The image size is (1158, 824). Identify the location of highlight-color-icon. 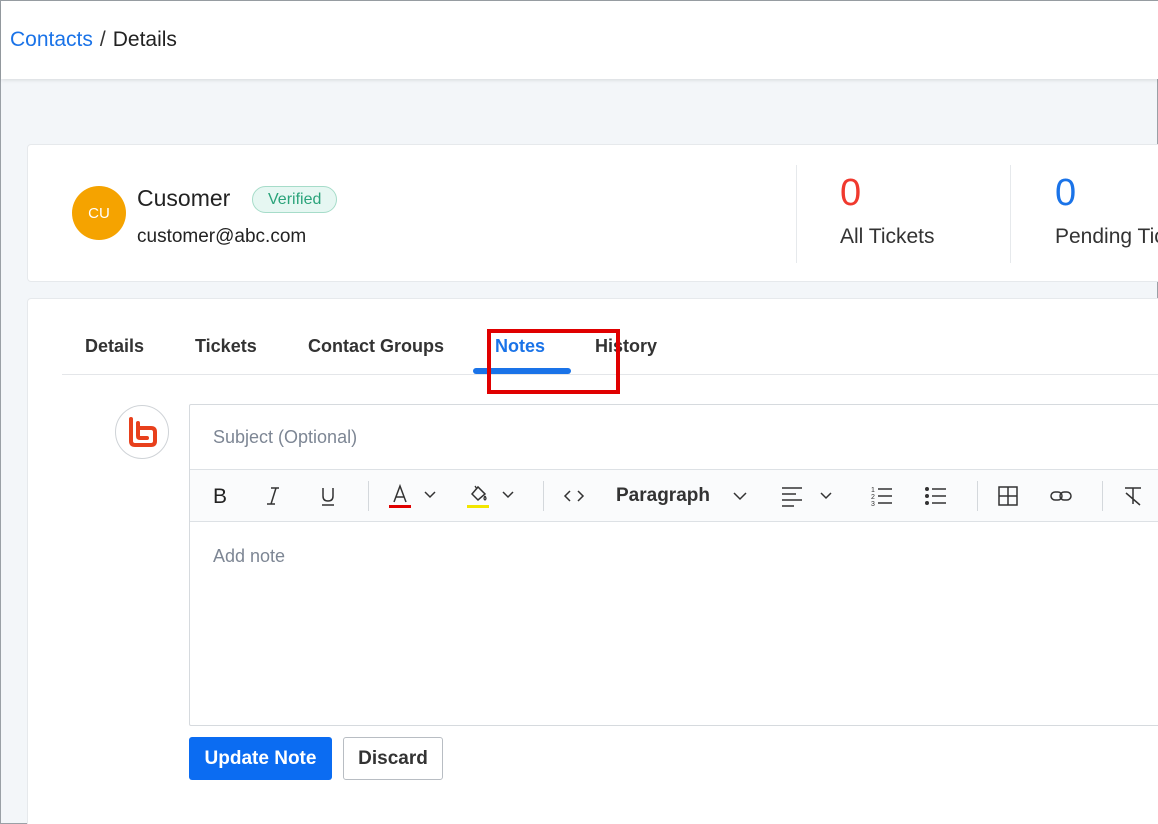
(492, 496).